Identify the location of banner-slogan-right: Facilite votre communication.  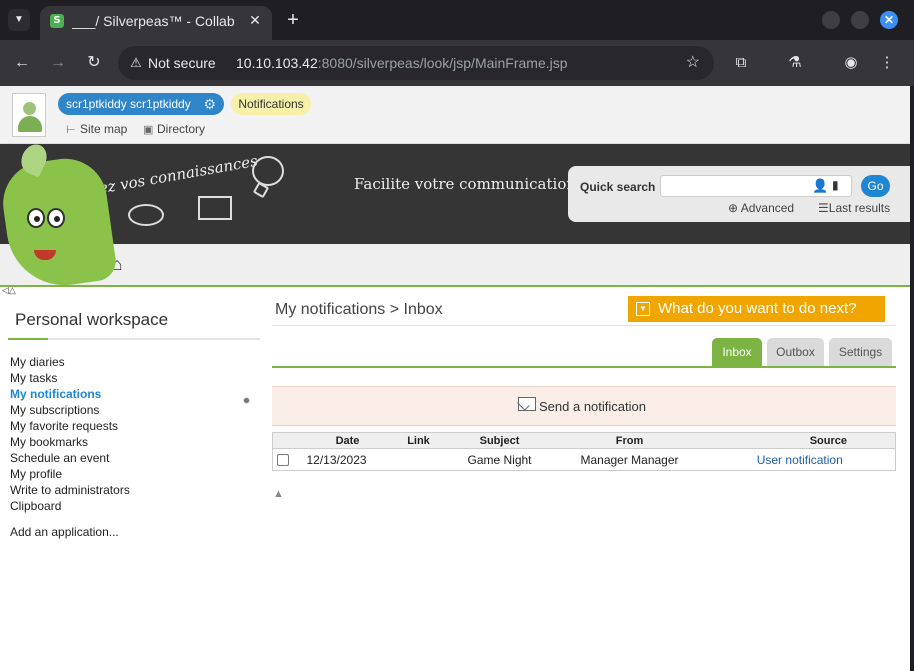
(465, 184).